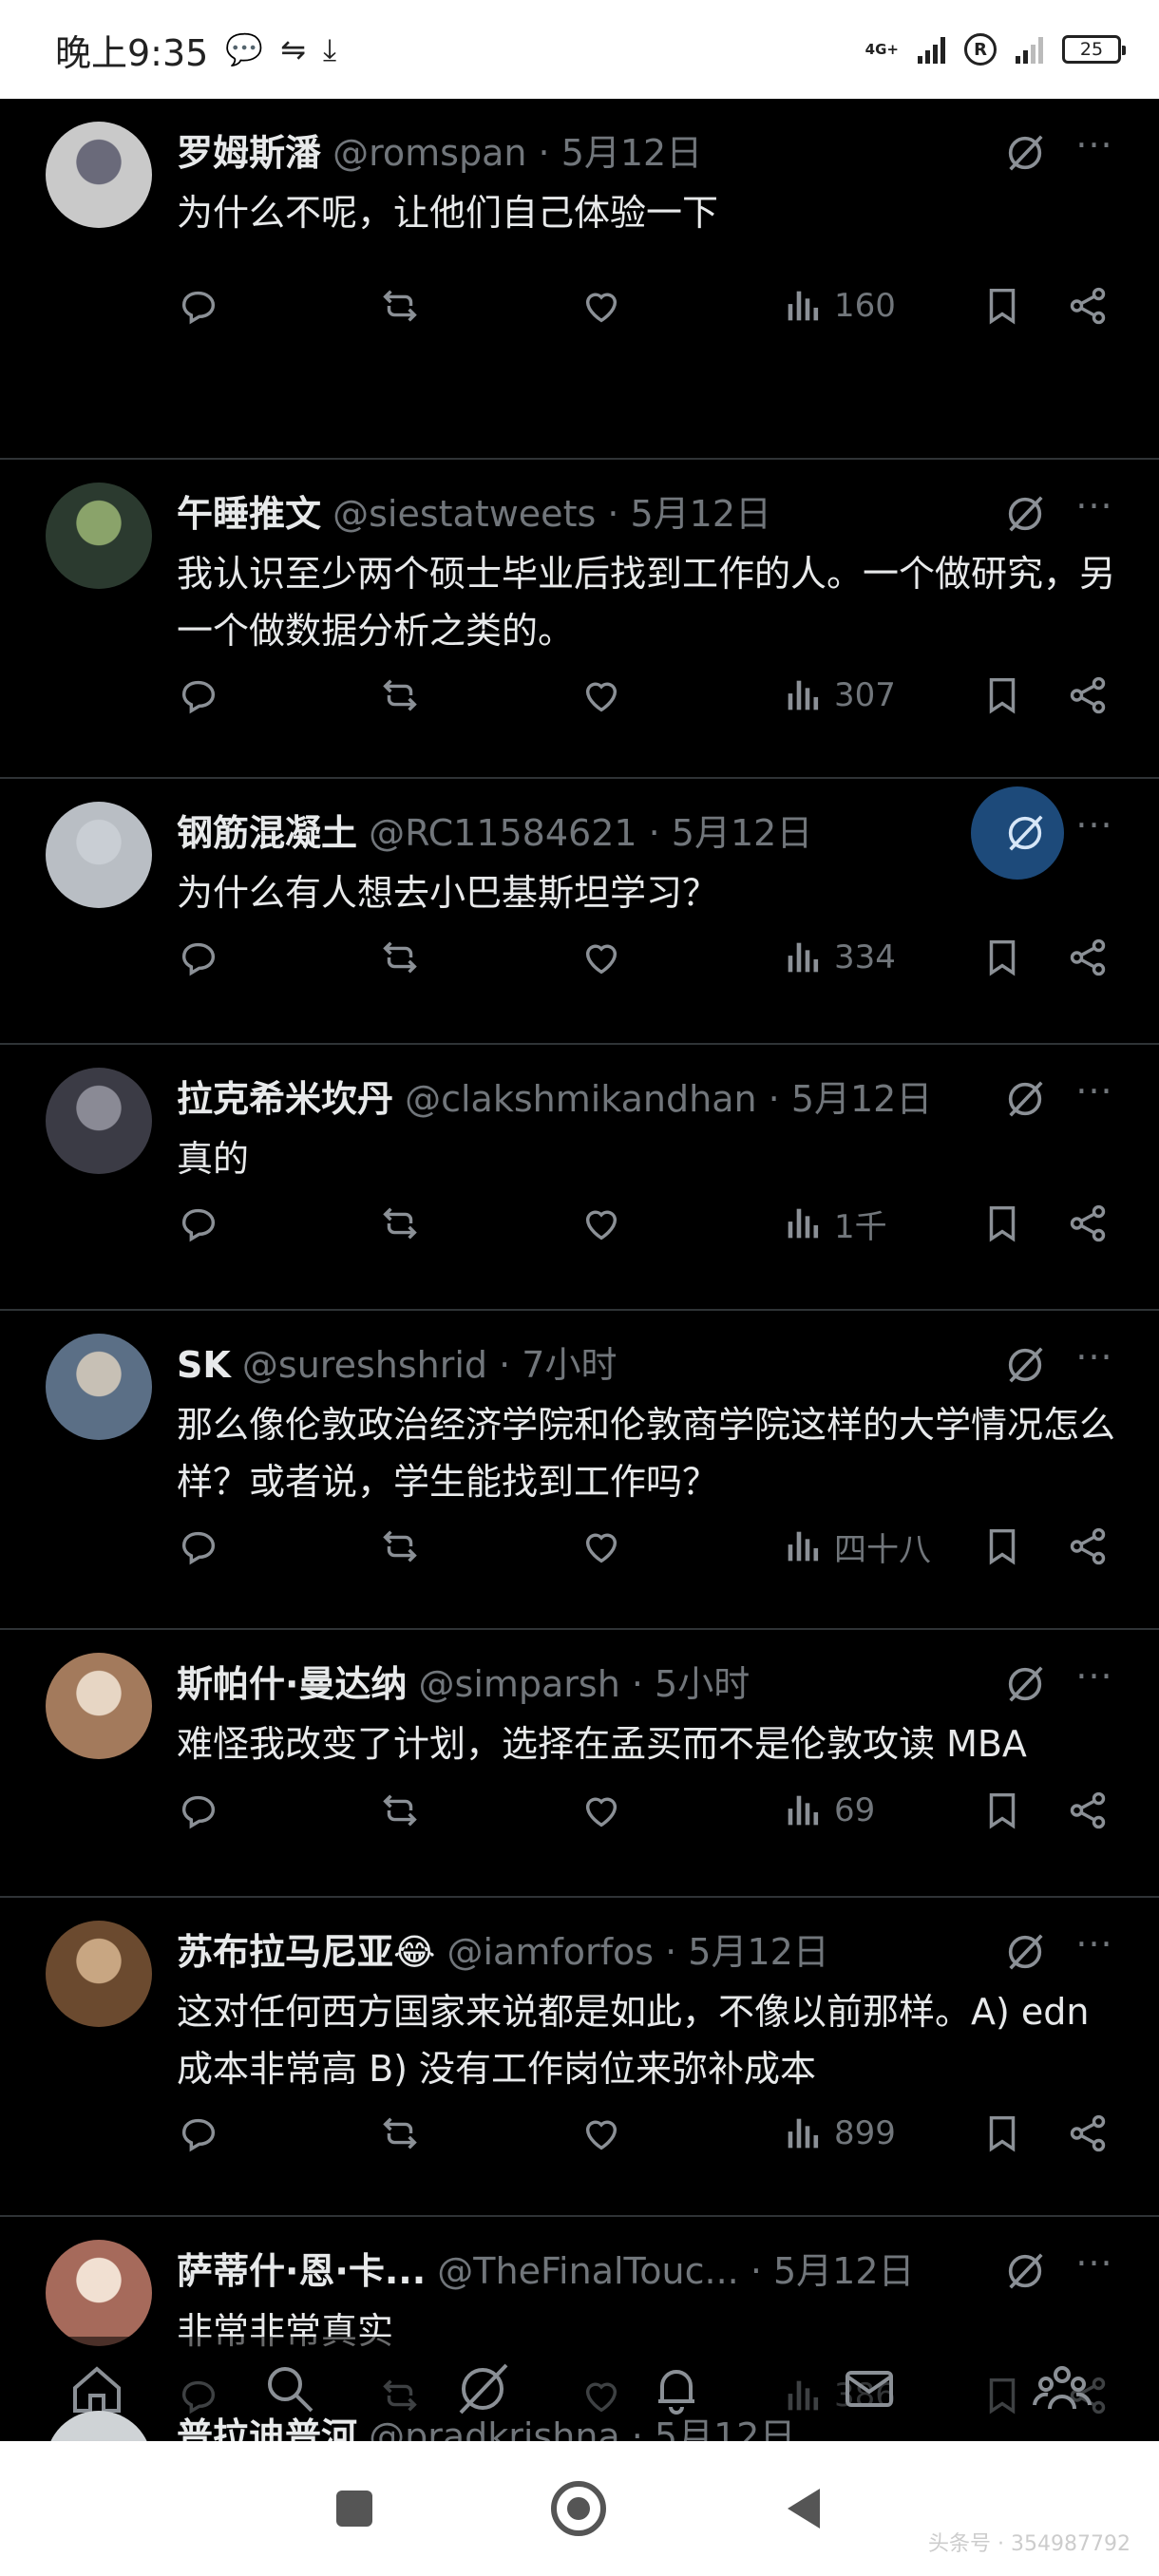 Image resolution: width=1159 pixels, height=2576 pixels. What do you see at coordinates (204, 1365) in the screenshot?
I see `author-name: SK` at bounding box center [204, 1365].